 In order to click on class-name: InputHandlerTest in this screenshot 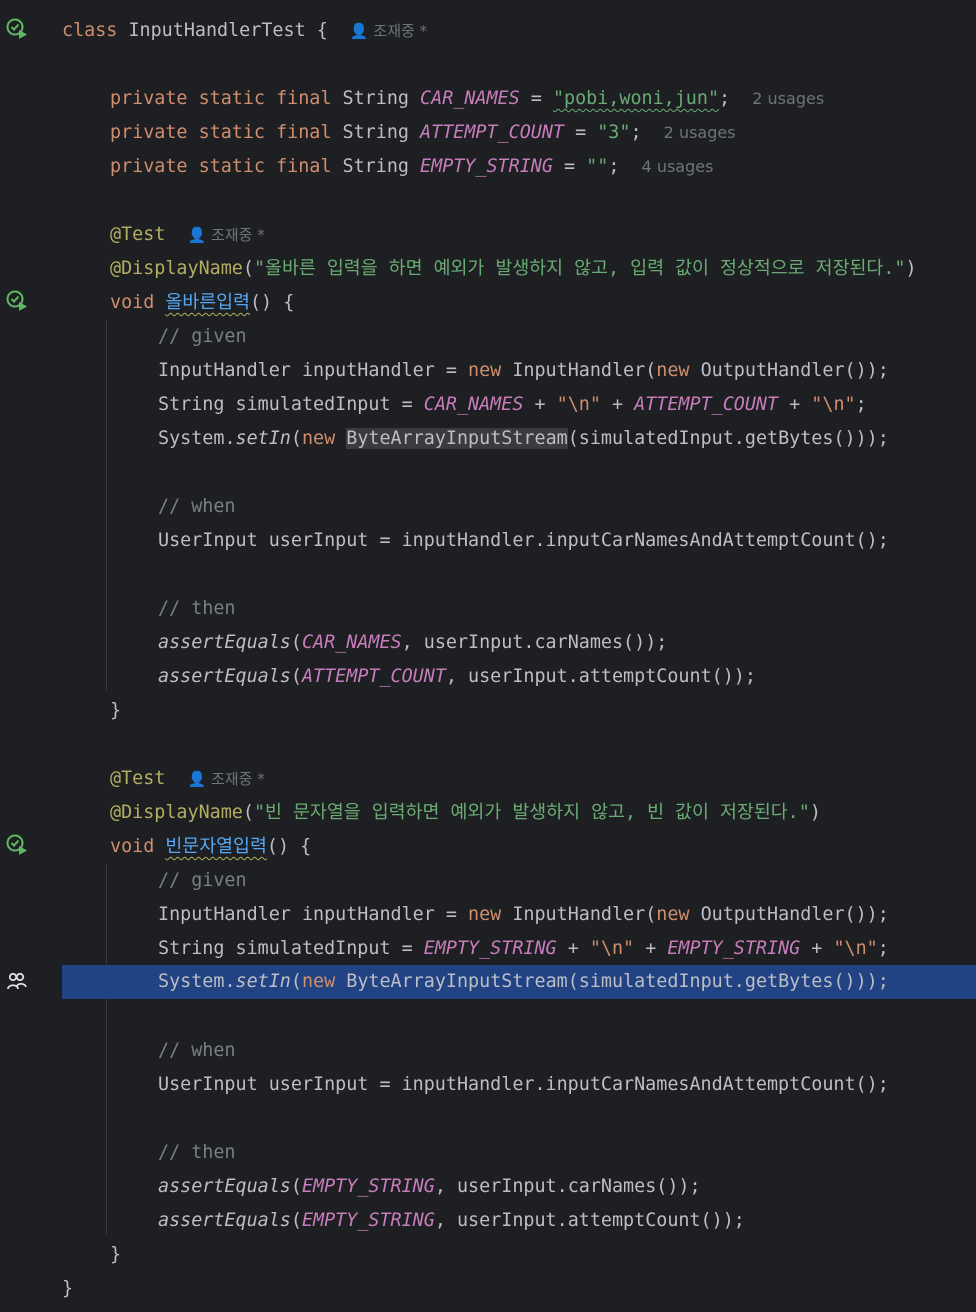, I will do `click(217, 30)`.